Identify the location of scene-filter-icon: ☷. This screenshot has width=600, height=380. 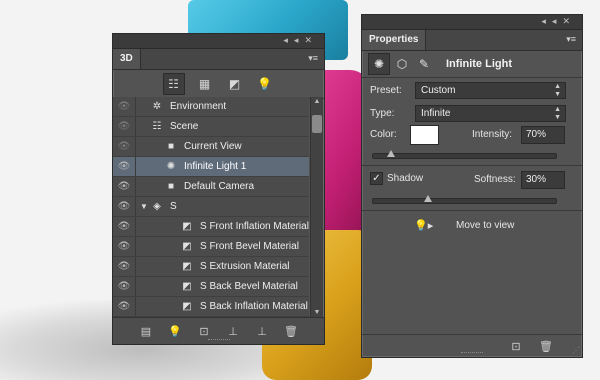
(173, 84).